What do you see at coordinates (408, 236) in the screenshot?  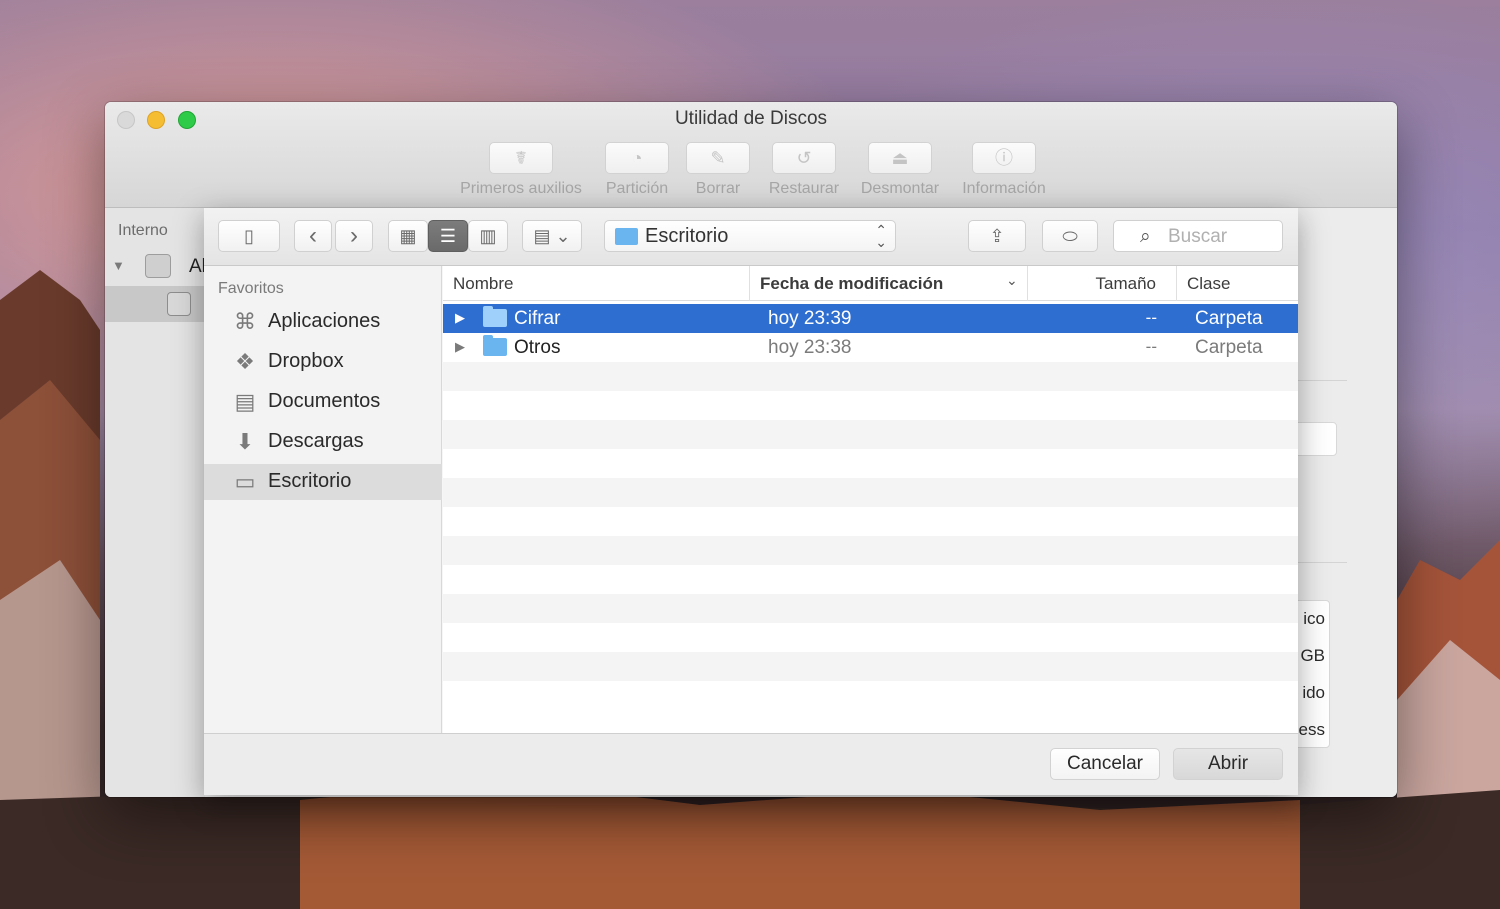 I see `icon-view-icon: ▦` at bounding box center [408, 236].